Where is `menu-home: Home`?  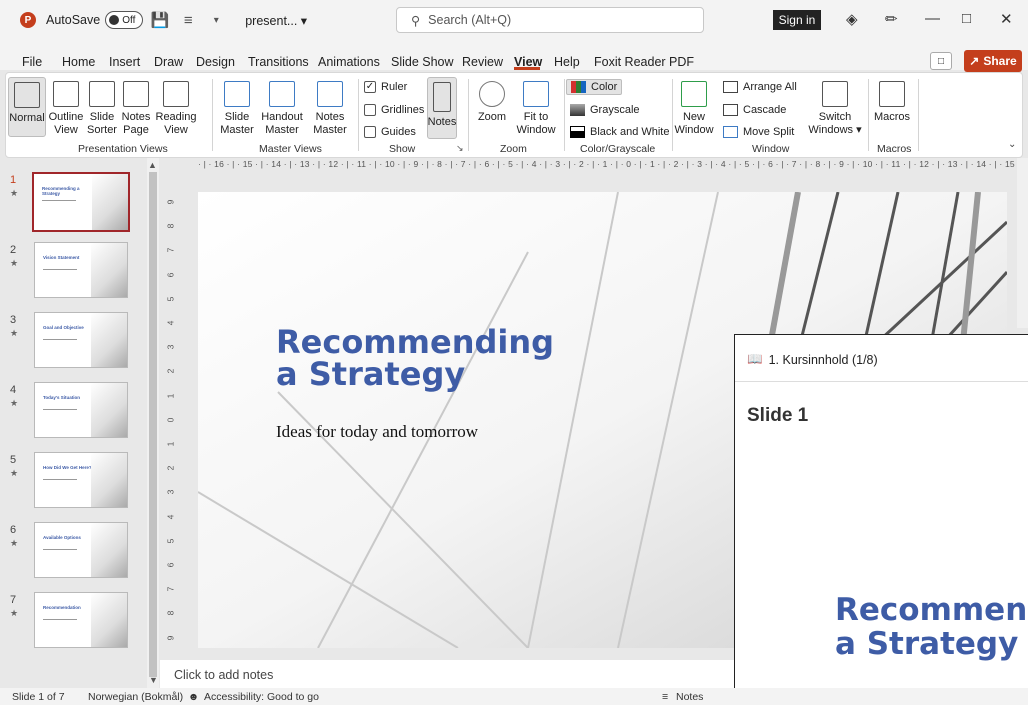 menu-home: Home is located at coordinates (78, 62).